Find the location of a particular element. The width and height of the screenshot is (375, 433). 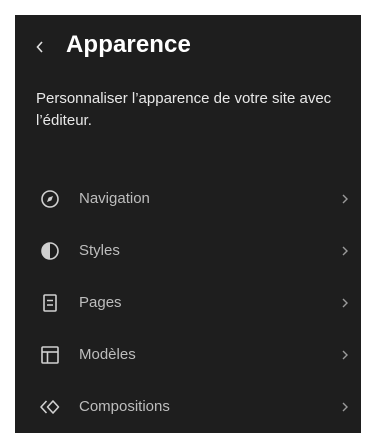

chevron-left-icon is located at coordinates (39, 47).